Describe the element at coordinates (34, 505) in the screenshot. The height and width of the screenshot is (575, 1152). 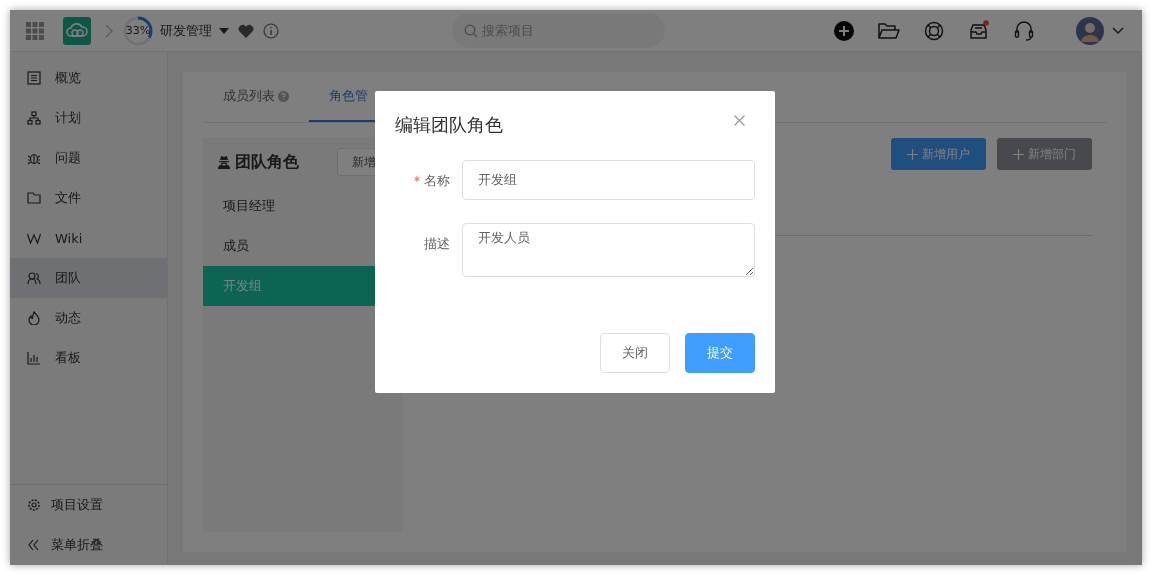
I see `settings-icon` at that location.